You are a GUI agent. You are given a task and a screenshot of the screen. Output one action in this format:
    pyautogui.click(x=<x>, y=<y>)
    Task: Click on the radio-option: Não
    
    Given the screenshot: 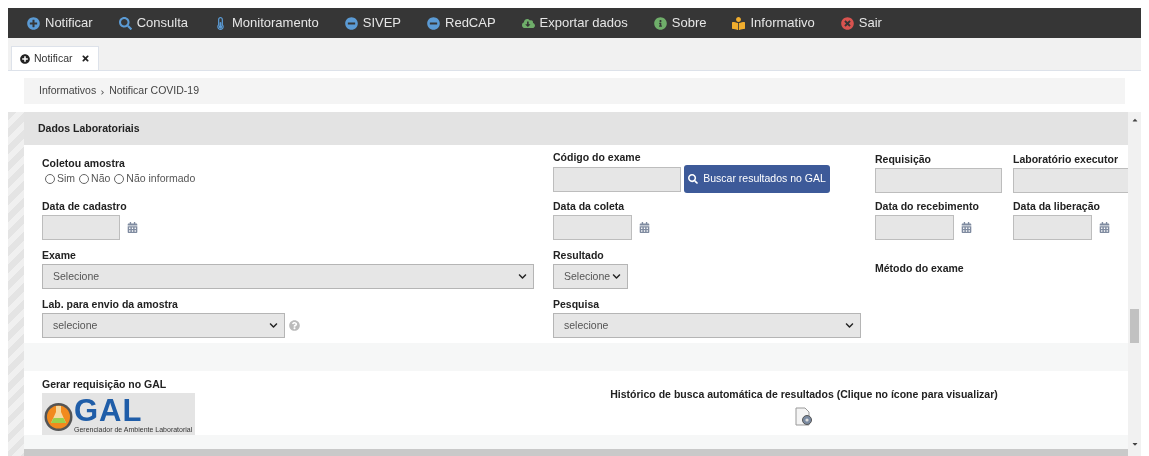 What is the action you would take?
    pyautogui.click(x=95, y=179)
    